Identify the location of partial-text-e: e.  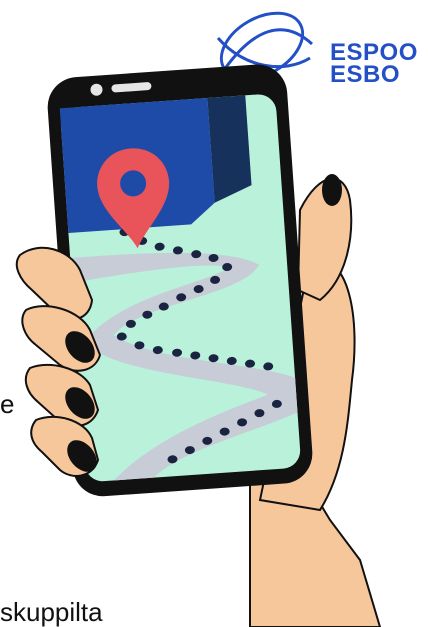
(7, 404).